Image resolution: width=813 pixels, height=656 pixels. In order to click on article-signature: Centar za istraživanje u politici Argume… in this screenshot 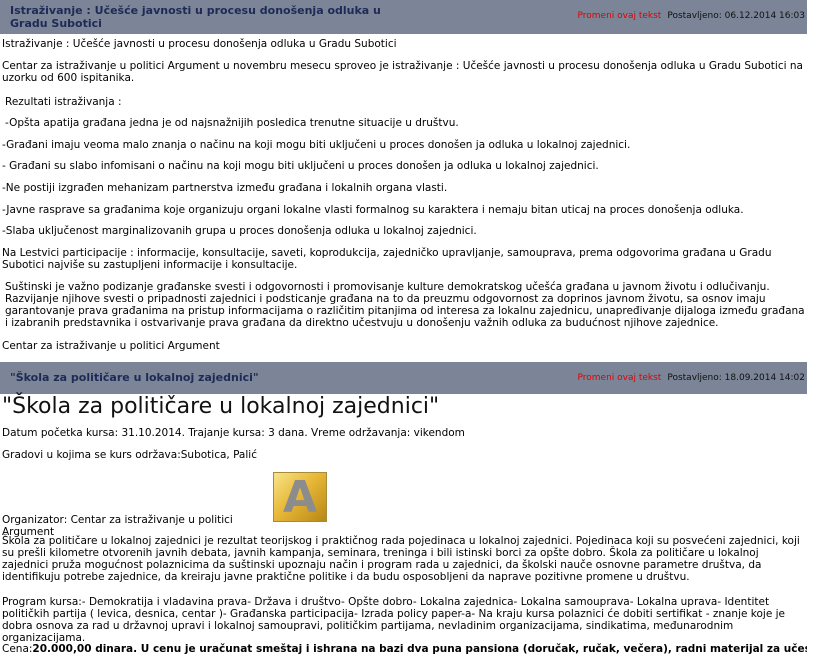, I will do `click(111, 346)`.